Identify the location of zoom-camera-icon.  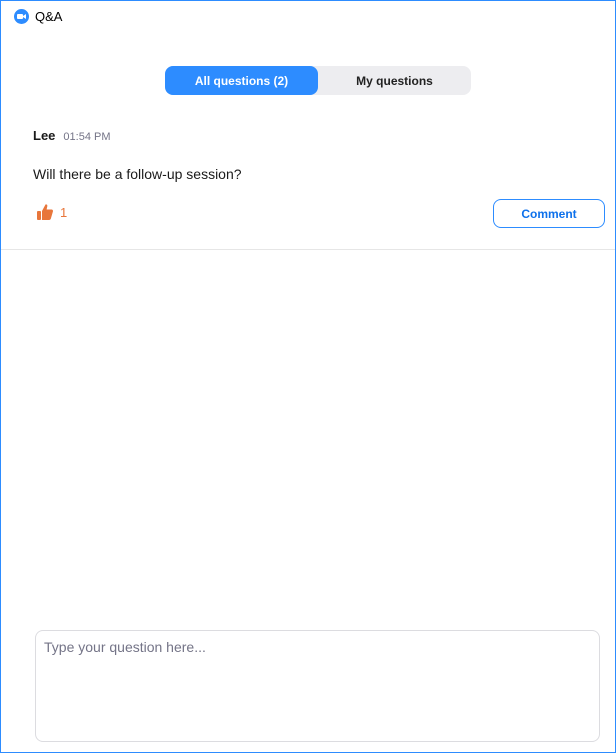
(21, 16).